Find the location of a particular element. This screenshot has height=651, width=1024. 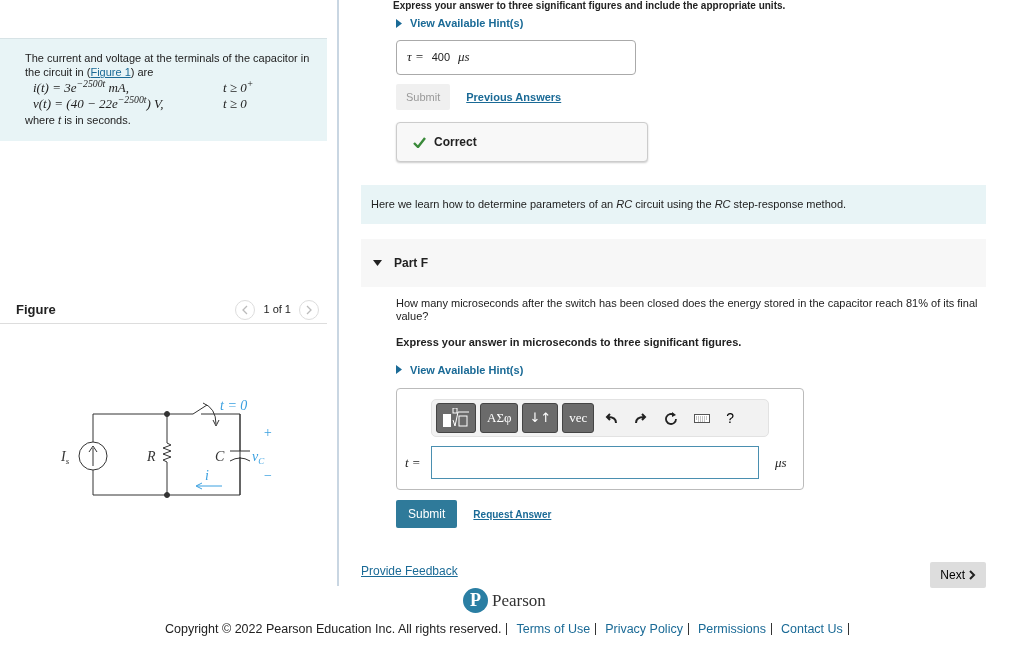

help-button: ? is located at coordinates (730, 418).